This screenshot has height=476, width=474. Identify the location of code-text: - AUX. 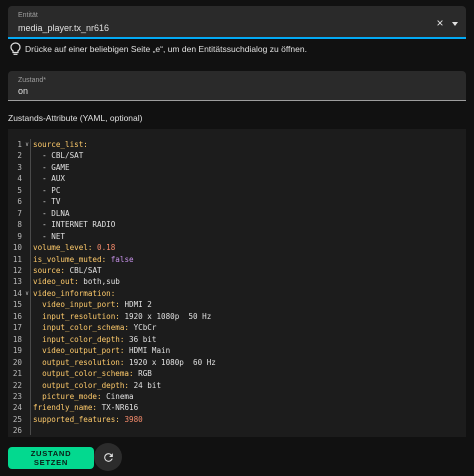
(48, 178).